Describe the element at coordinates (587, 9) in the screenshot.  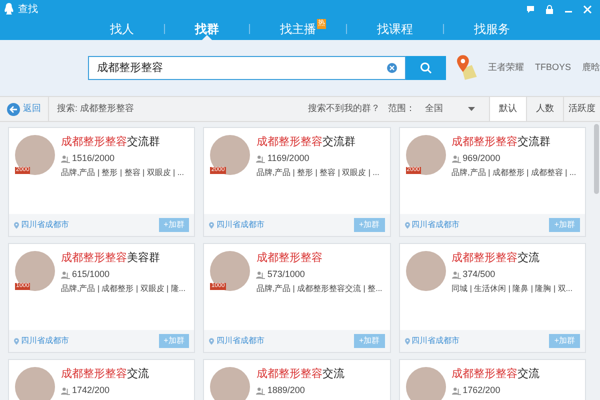
I see `close-icon` at that location.